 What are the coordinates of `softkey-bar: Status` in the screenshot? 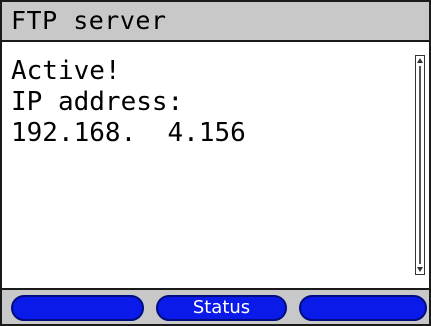 It's located at (215, 306).